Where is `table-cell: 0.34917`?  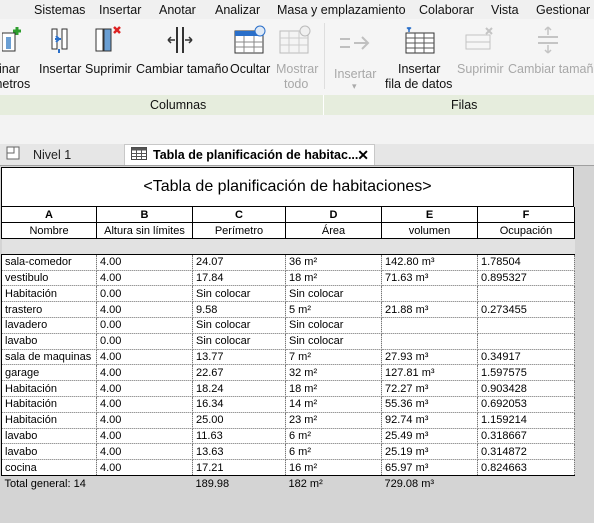
table-cell: 0.34917 is located at coordinates (526, 357).